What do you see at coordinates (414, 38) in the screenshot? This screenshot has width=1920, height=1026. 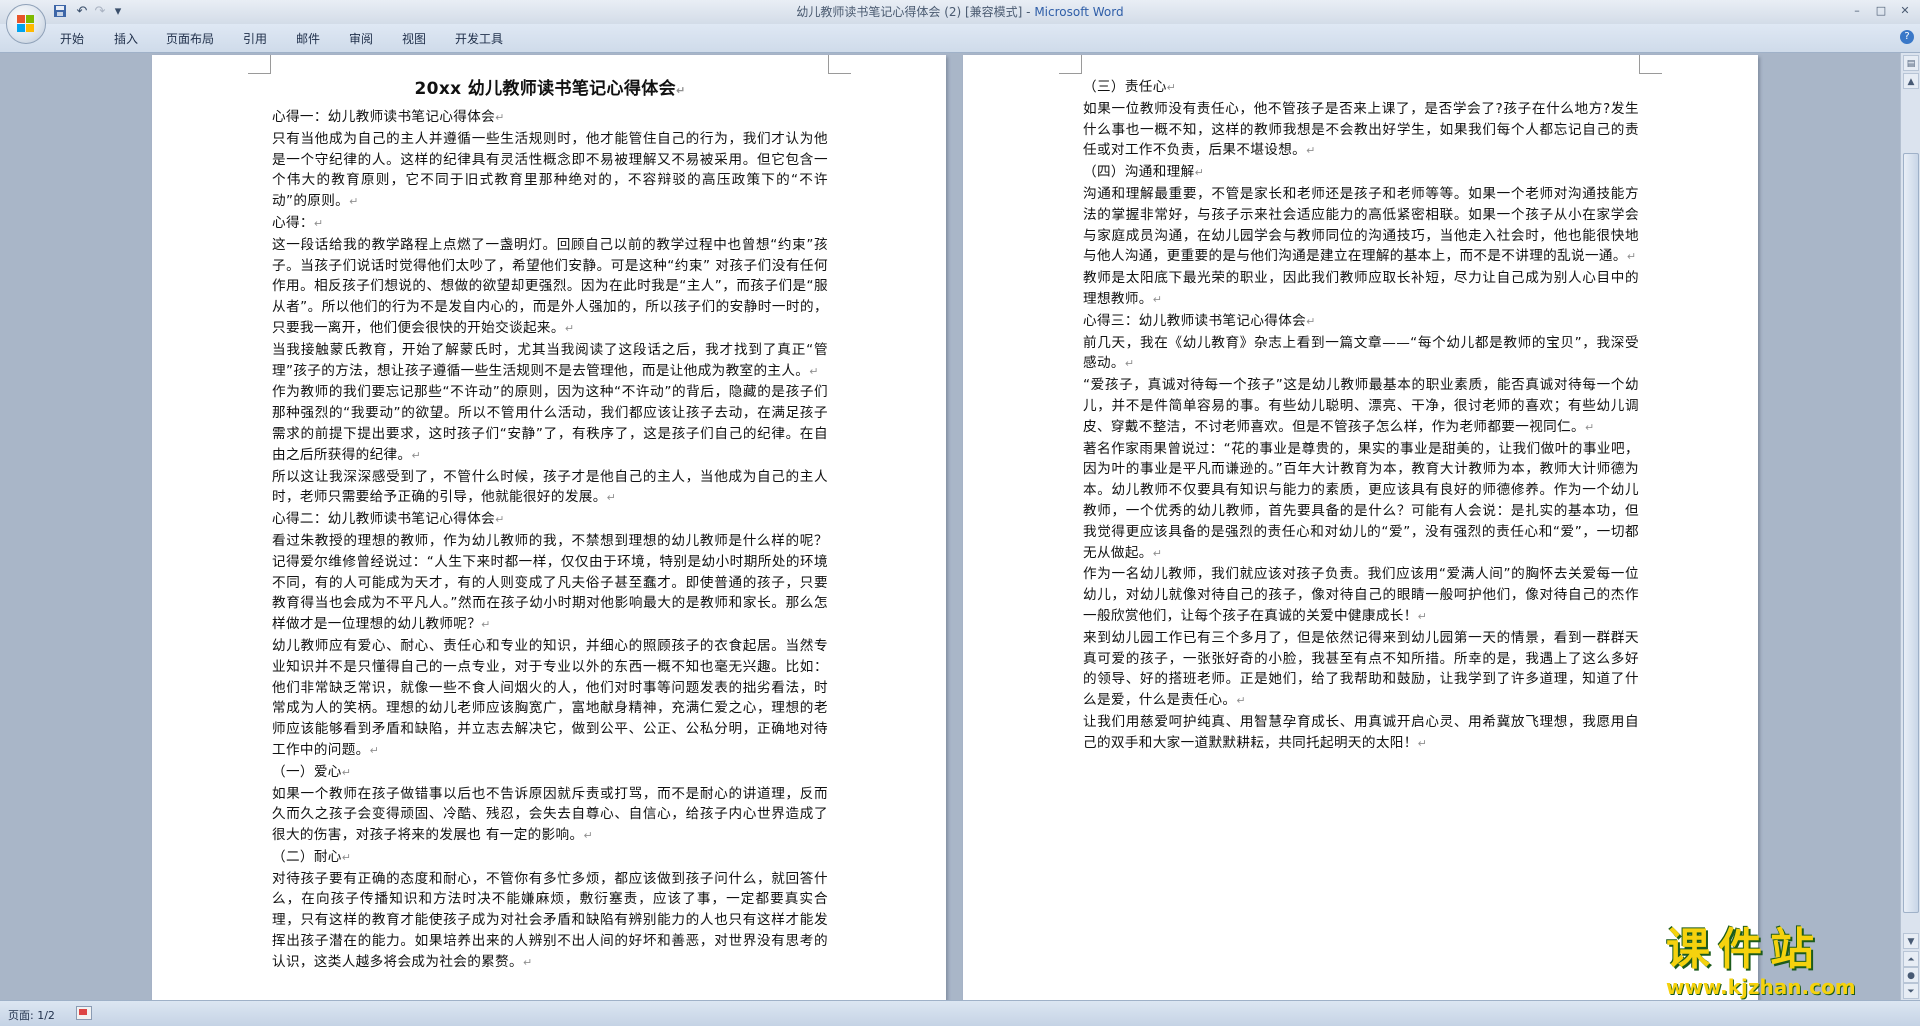 I see `tab-view: 视图` at bounding box center [414, 38].